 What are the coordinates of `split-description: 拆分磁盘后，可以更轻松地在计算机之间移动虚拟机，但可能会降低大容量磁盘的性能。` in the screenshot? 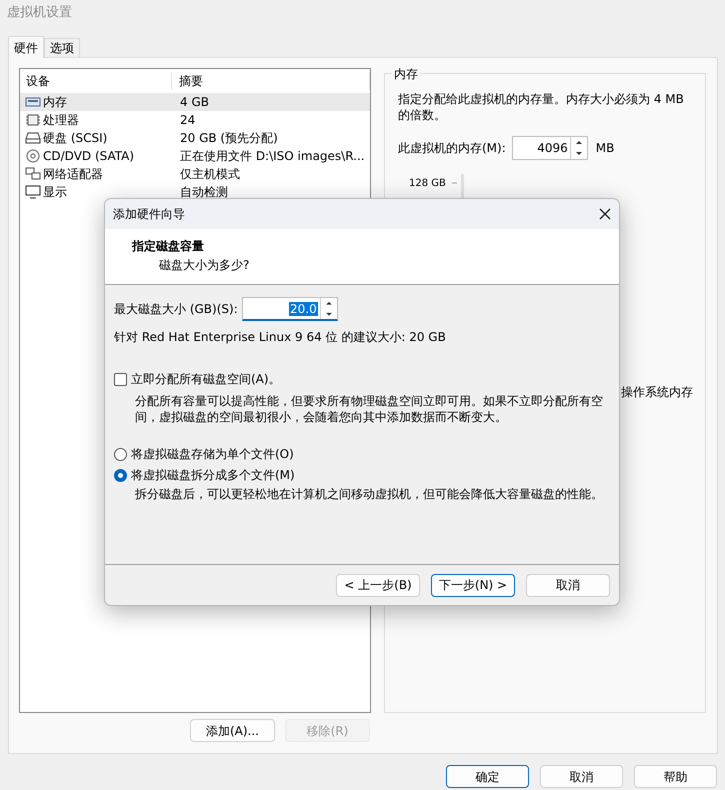 It's located at (369, 494).